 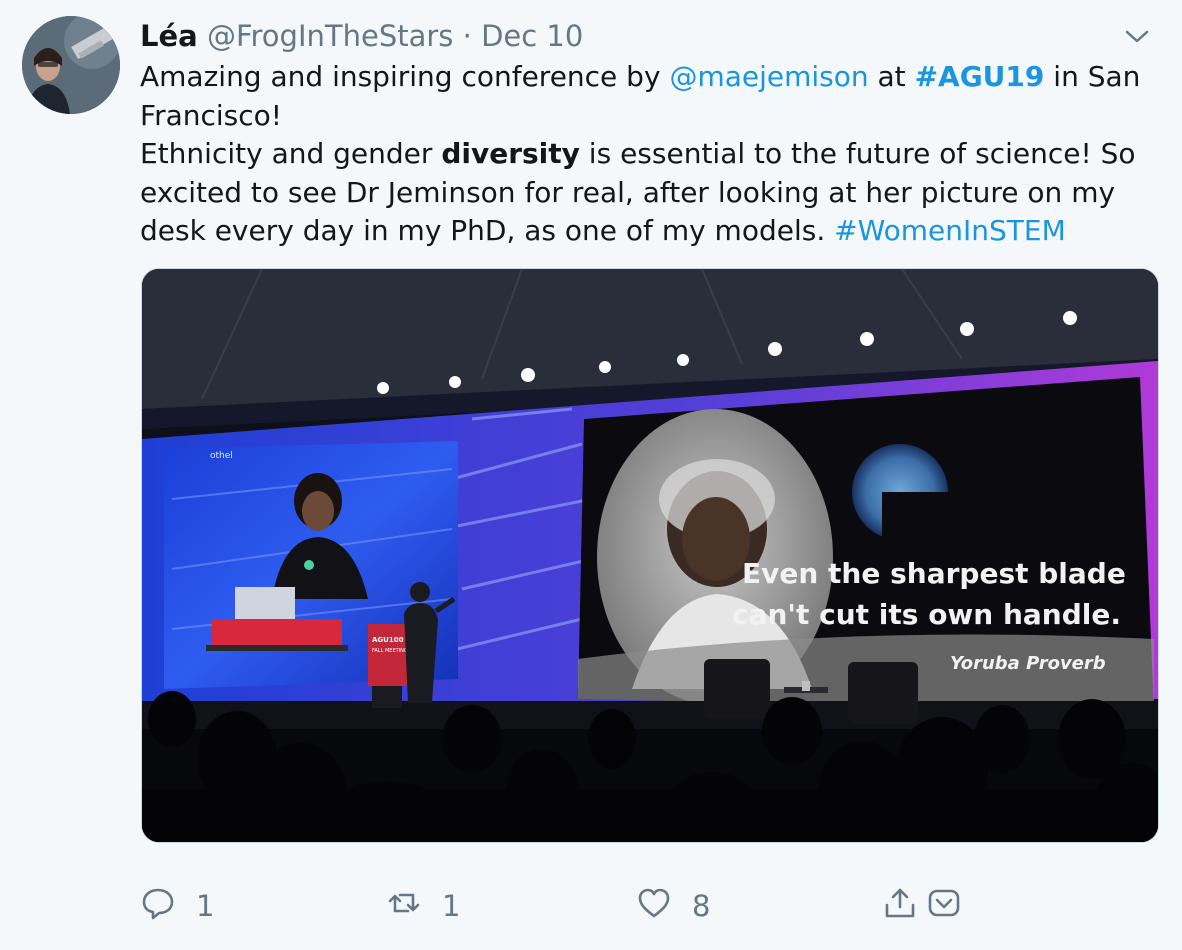 I want to click on tweet-header: Léa @FrogInTheStars · Dec 10, so click(x=361, y=36).